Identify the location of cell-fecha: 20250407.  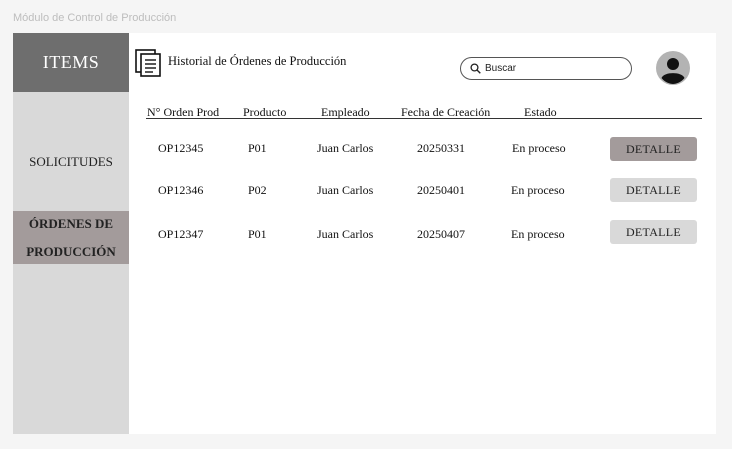
(441, 234).